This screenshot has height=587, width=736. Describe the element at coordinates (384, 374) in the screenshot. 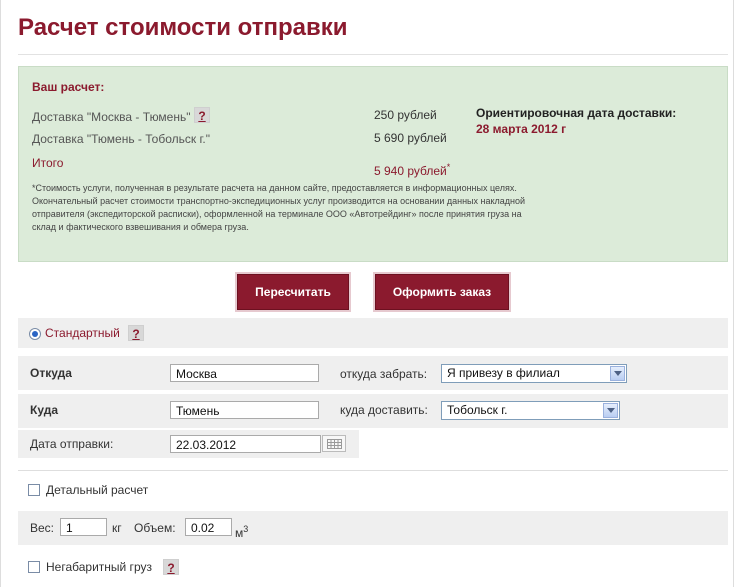

I see `pickup-label: откуда забрать:` at that location.